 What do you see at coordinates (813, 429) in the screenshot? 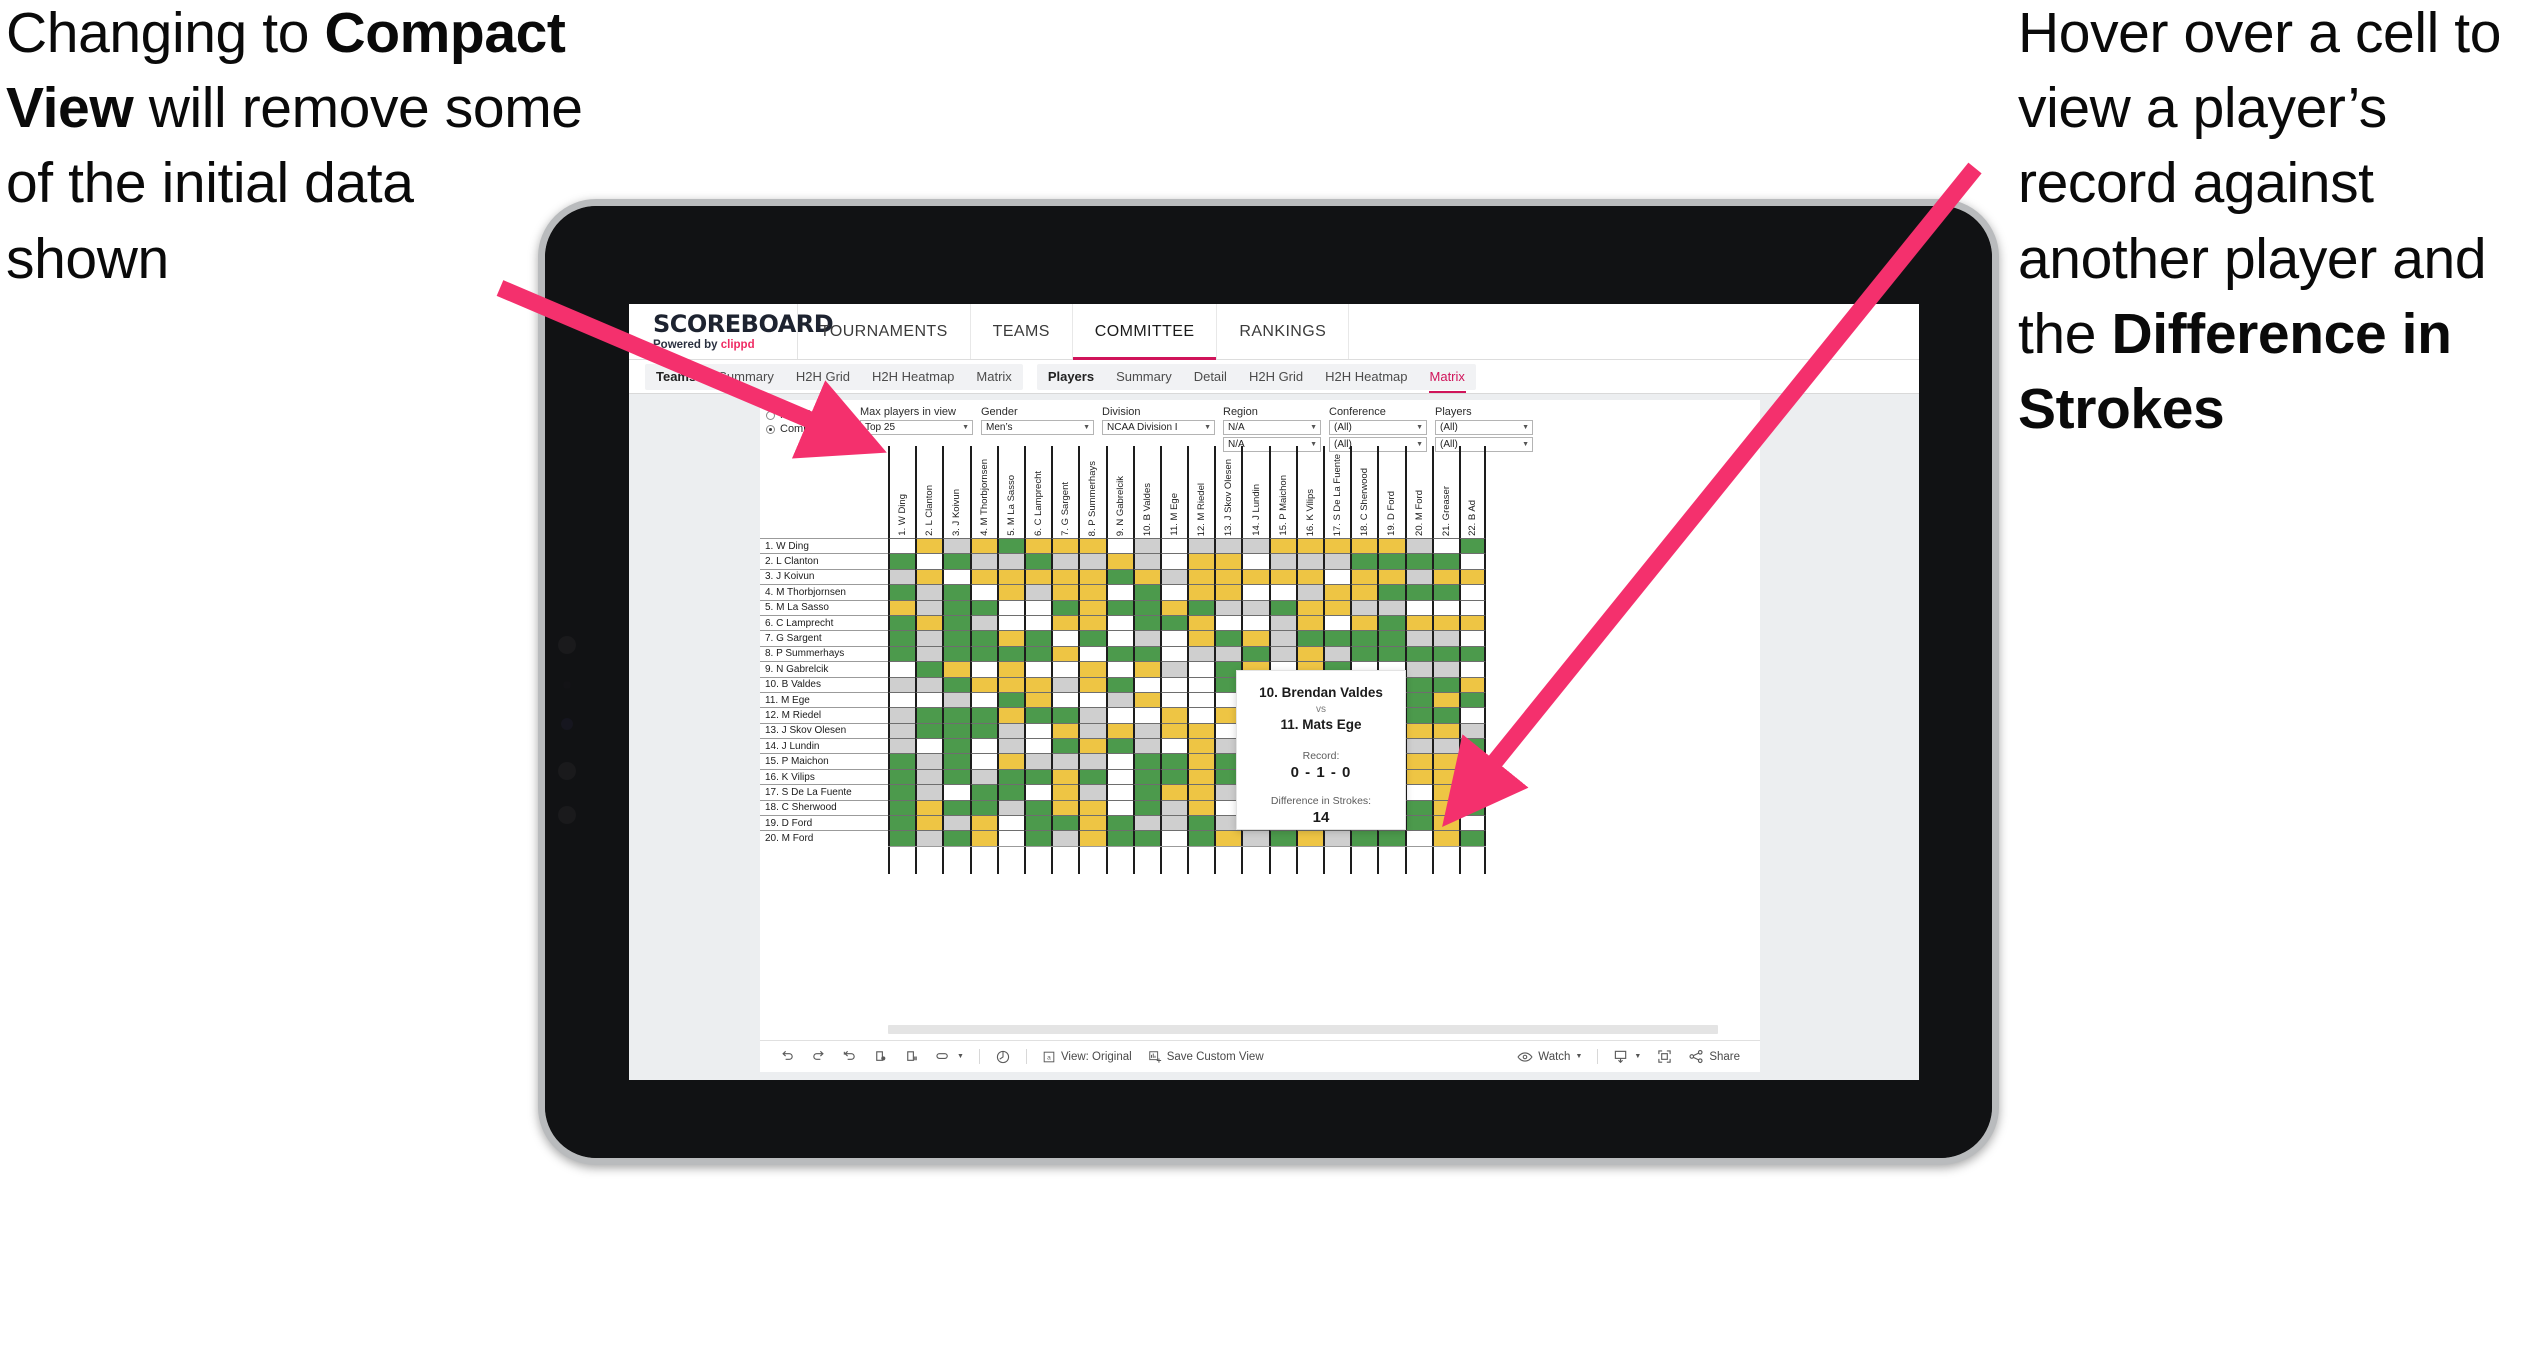
I see `radio-compact-view: Compact View` at bounding box center [813, 429].